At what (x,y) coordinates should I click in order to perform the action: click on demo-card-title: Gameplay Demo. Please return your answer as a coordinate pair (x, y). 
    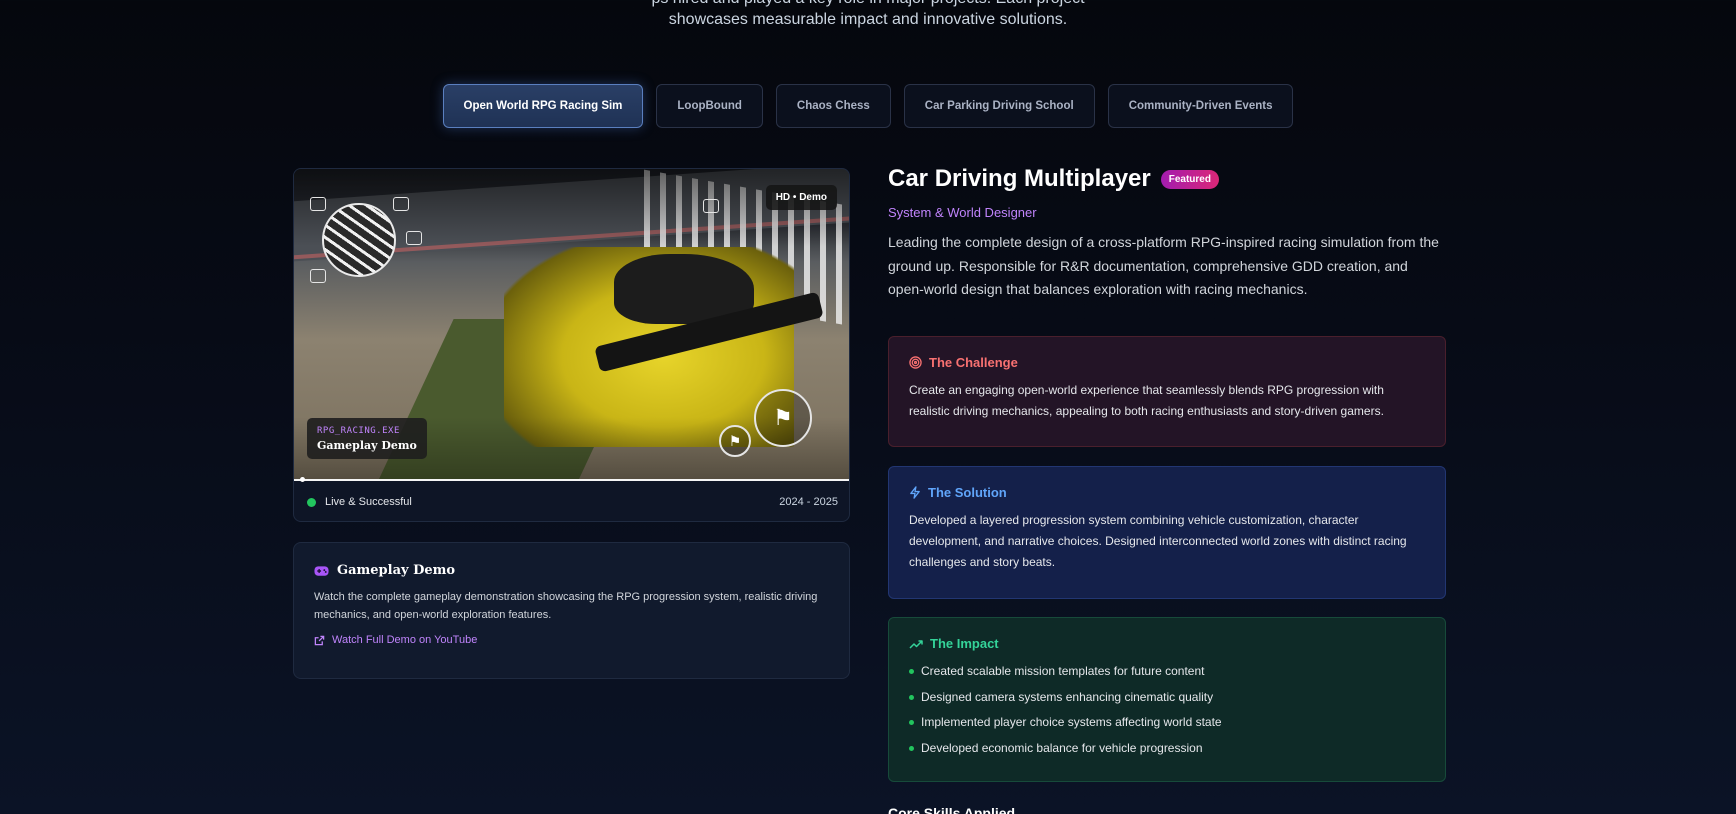
    Looking at the image, I should click on (571, 570).